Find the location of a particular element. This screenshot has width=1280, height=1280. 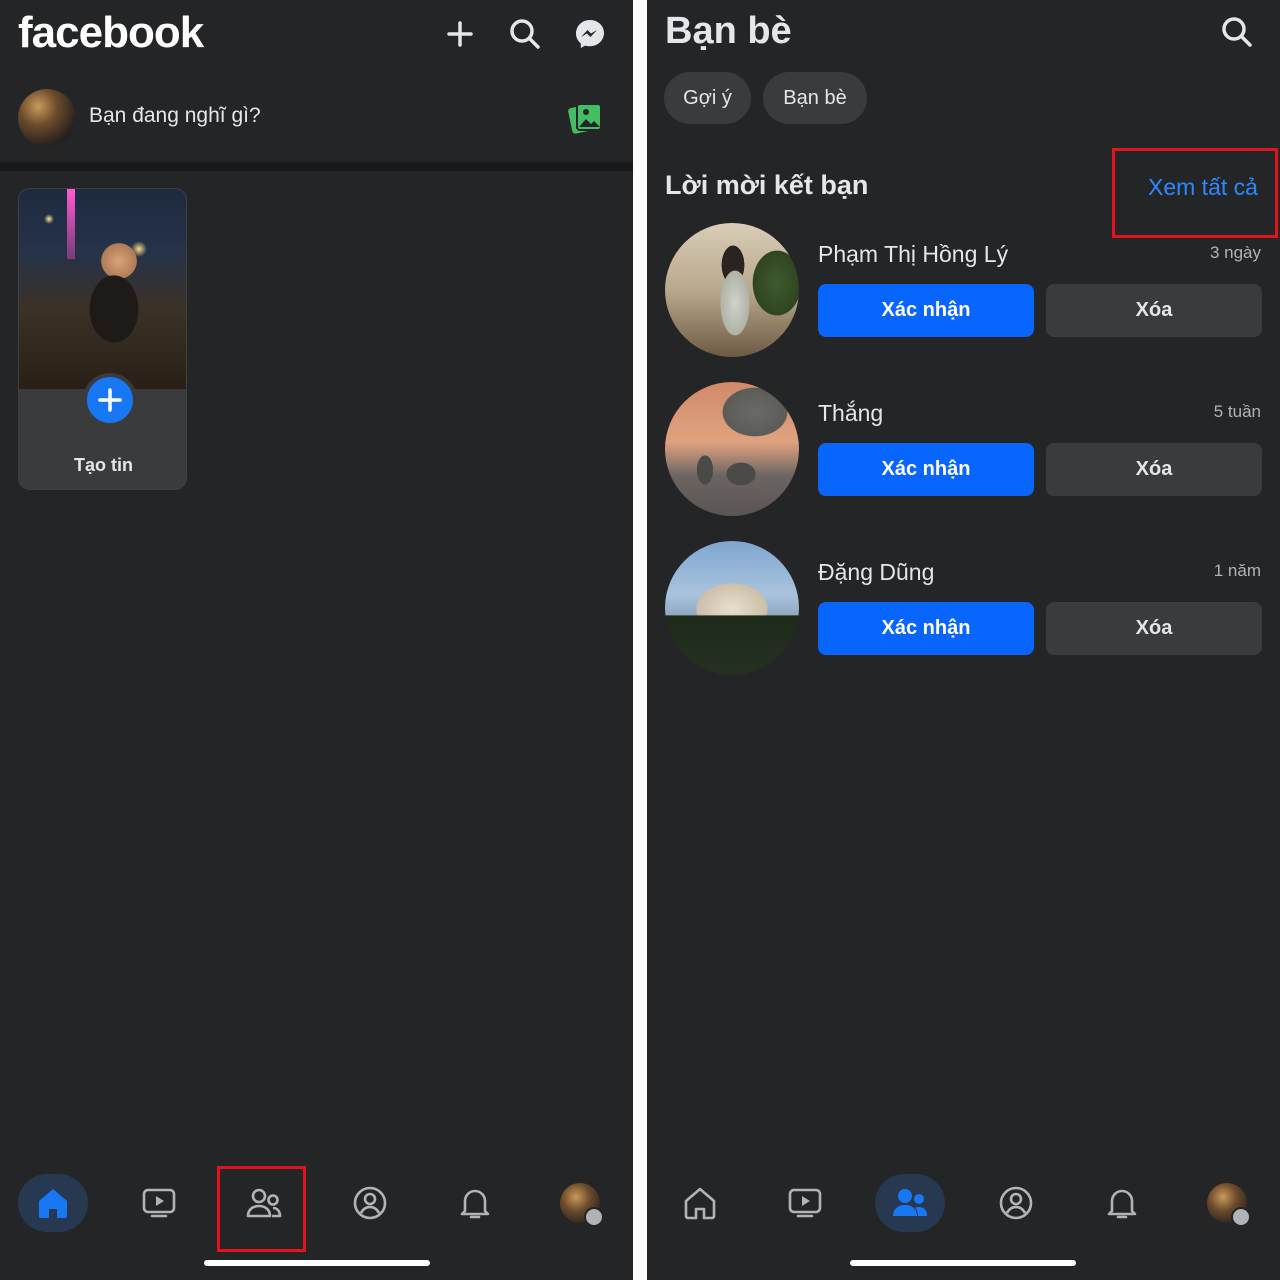

see-all-link: Xem tất cả is located at coordinates (1203, 187).